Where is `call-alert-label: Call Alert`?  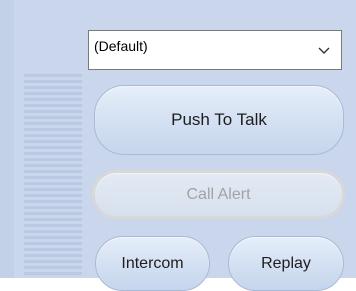 call-alert-label: Call Alert is located at coordinates (218, 194).